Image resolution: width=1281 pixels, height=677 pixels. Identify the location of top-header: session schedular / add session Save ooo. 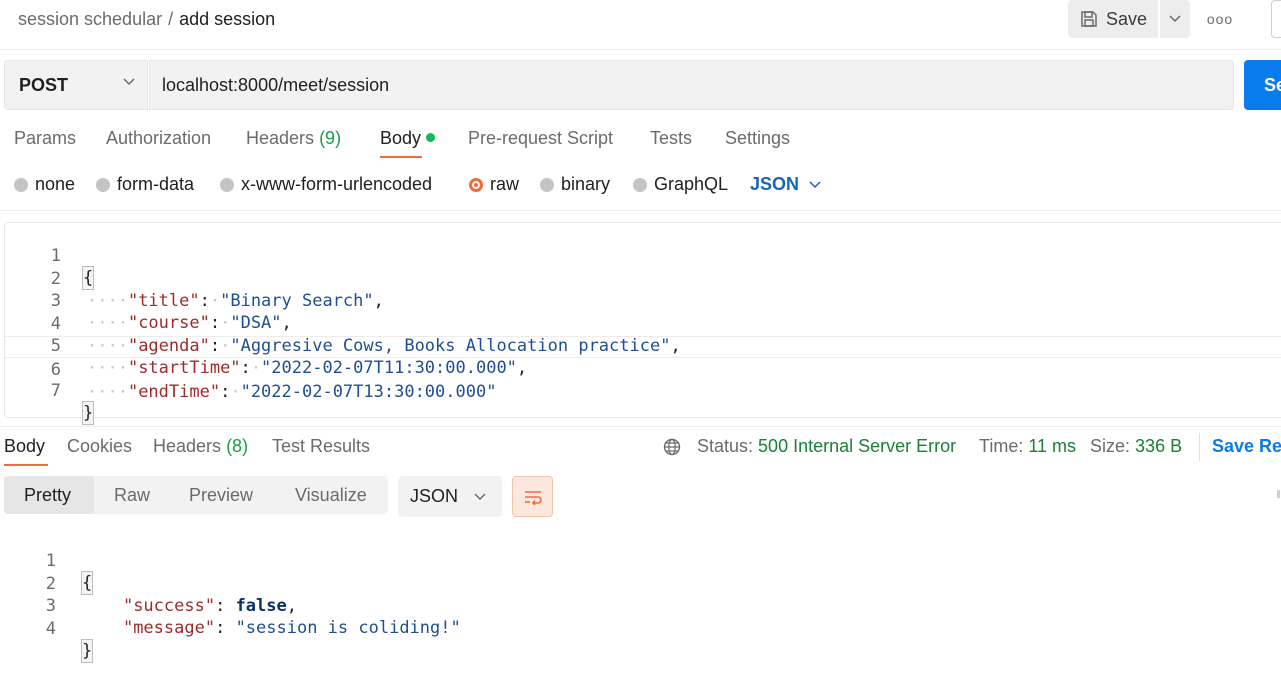
(640, 25).